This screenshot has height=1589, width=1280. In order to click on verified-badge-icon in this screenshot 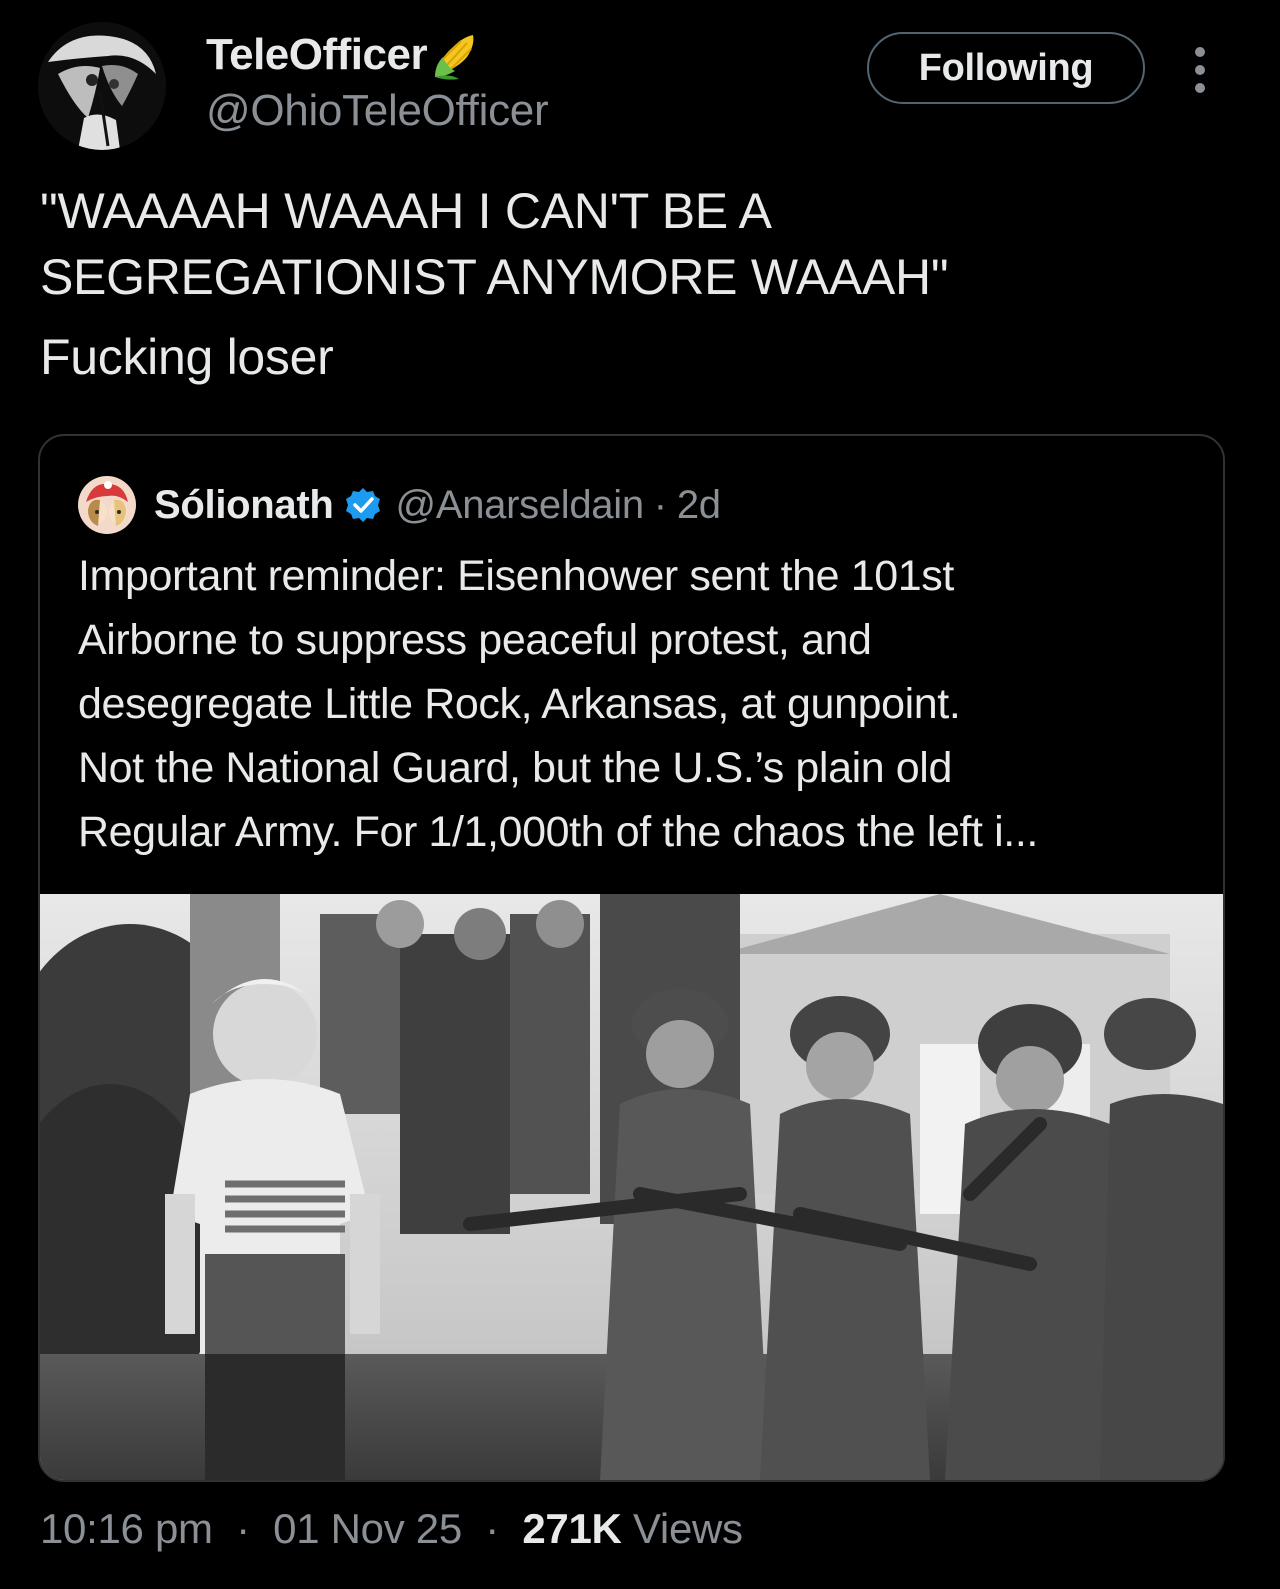, I will do `click(363, 505)`.